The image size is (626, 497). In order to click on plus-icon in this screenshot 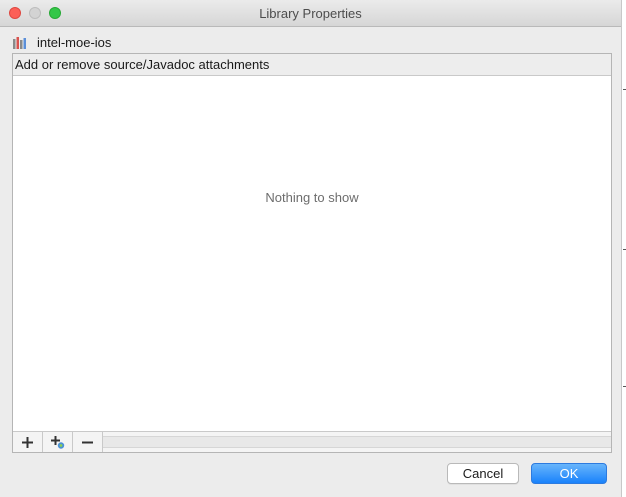, I will do `click(27, 442)`.